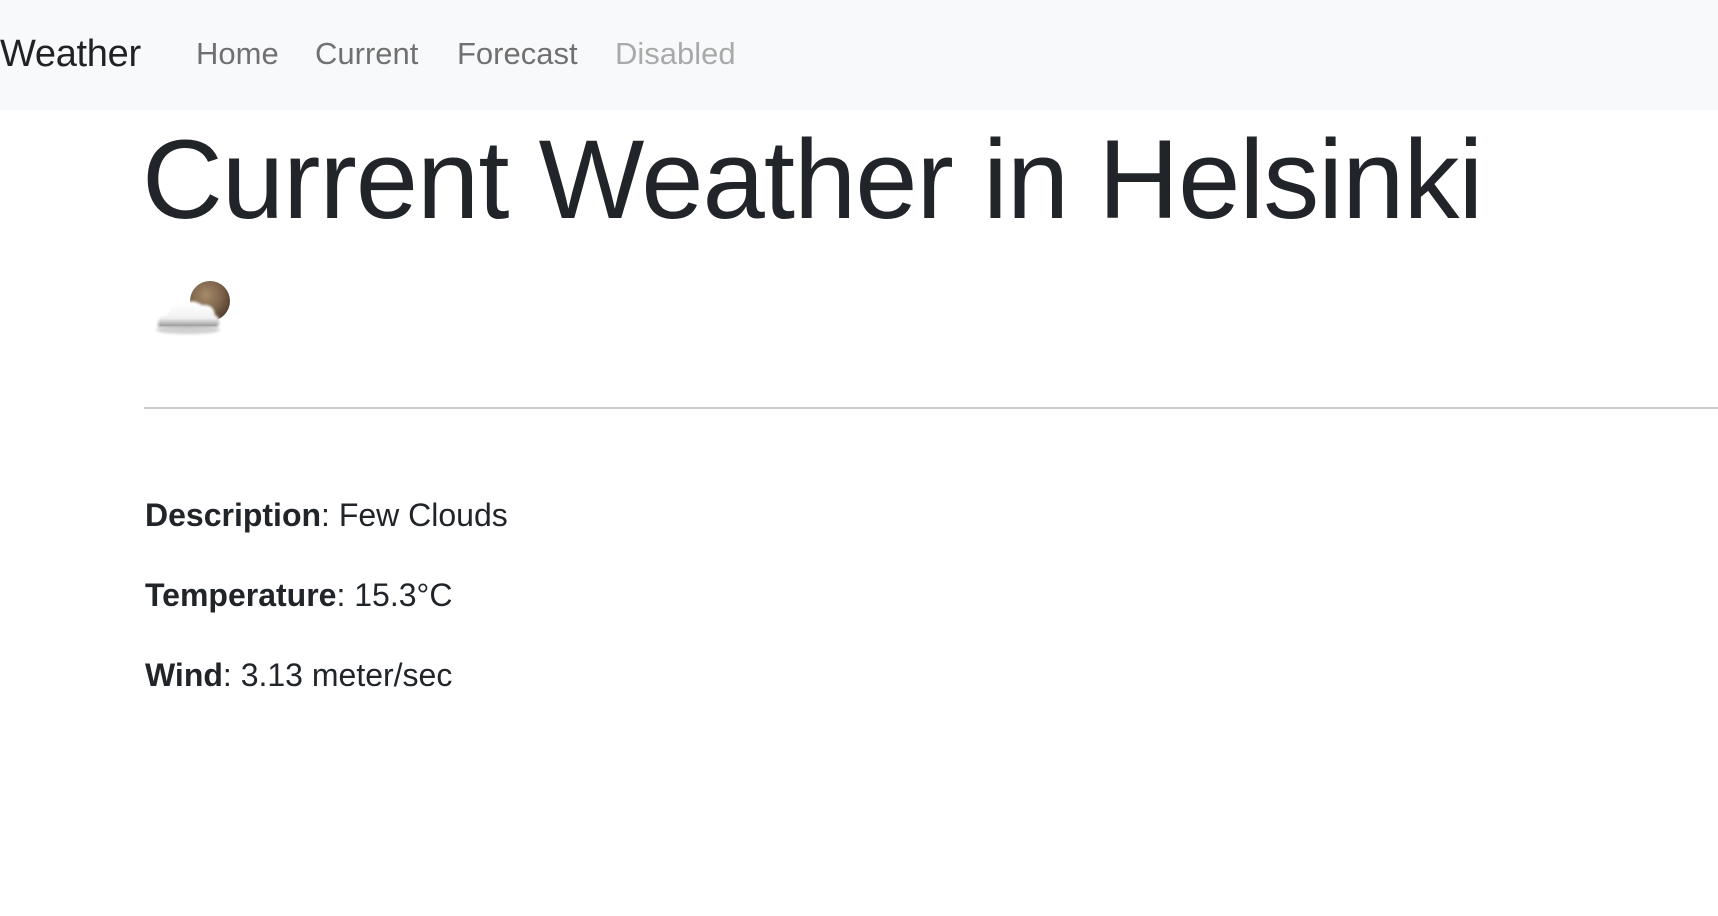 Image resolution: width=1718 pixels, height=916 pixels. I want to click on temperature-value: 15.3°C, so click(399, 595).